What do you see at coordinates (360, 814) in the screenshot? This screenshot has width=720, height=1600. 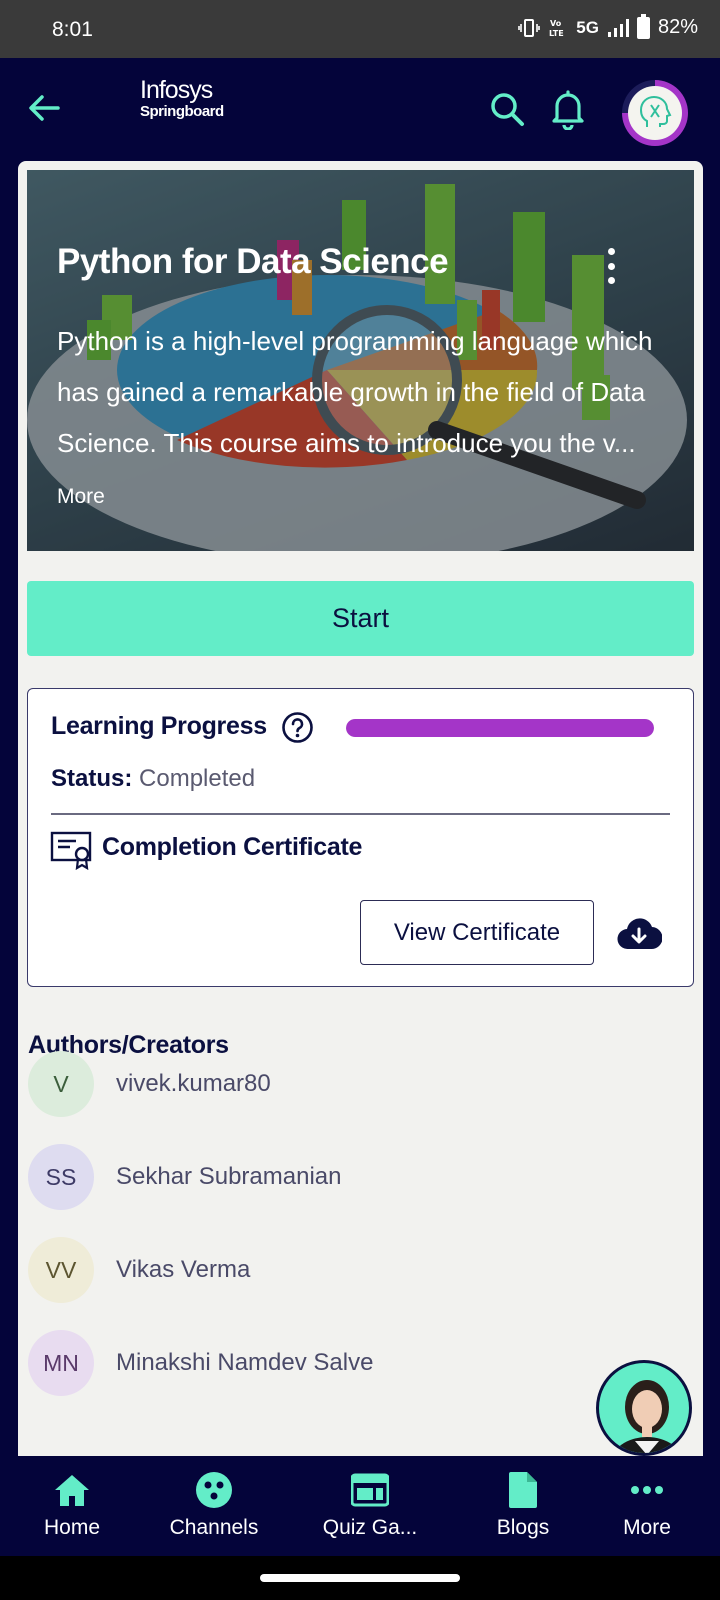 I see `divider` at bounding box center [360, 814].